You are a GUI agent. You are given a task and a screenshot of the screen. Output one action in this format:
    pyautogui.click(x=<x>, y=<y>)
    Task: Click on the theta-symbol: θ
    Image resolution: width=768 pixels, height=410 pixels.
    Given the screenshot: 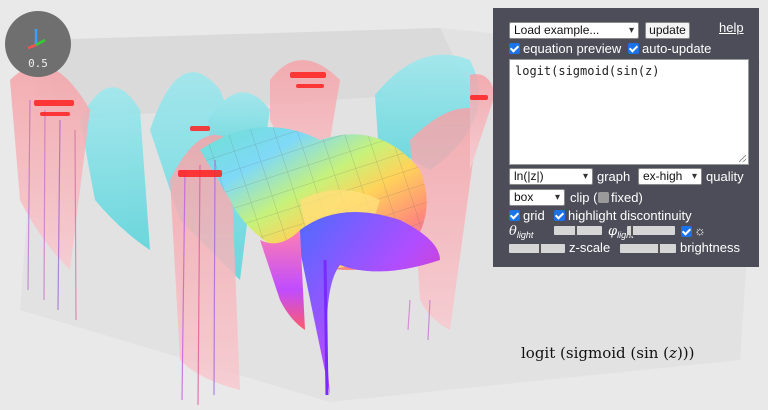 What is the action you would take?
    pyautogui.click(x=513, y=231)
    